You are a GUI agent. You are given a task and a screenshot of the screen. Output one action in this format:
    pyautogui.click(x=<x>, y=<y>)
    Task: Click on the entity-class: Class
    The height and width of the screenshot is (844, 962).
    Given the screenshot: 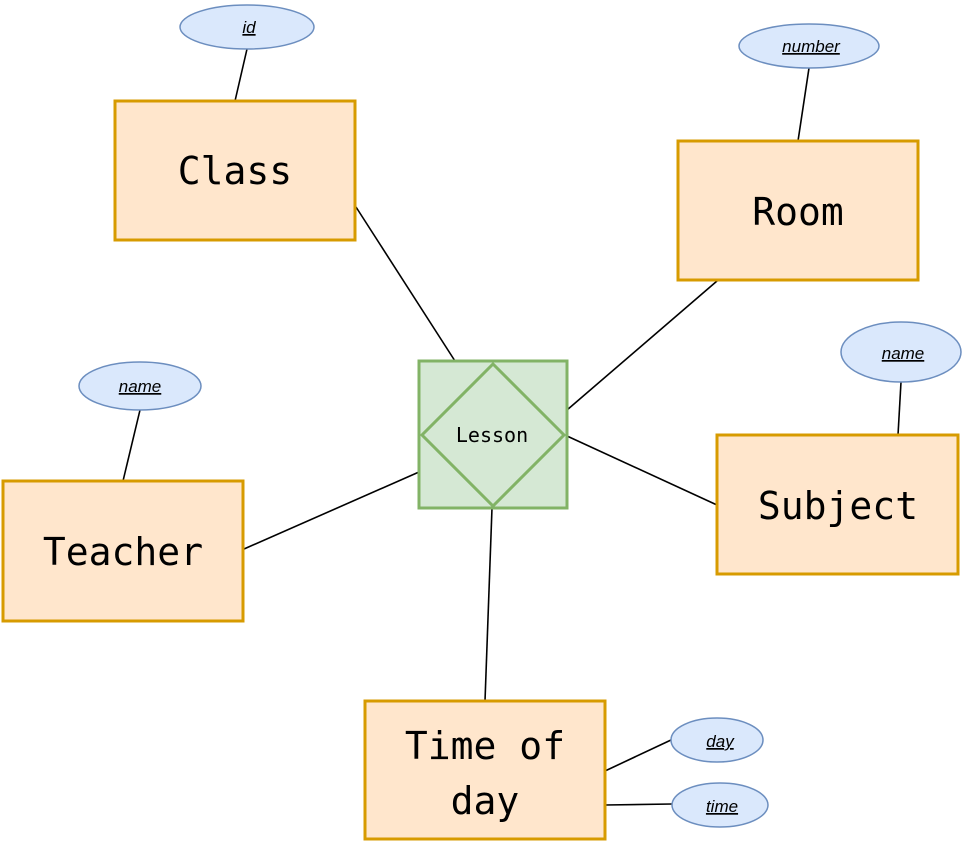 What is the action you would take?
    pyautogui.click(x=235, y=170)
    